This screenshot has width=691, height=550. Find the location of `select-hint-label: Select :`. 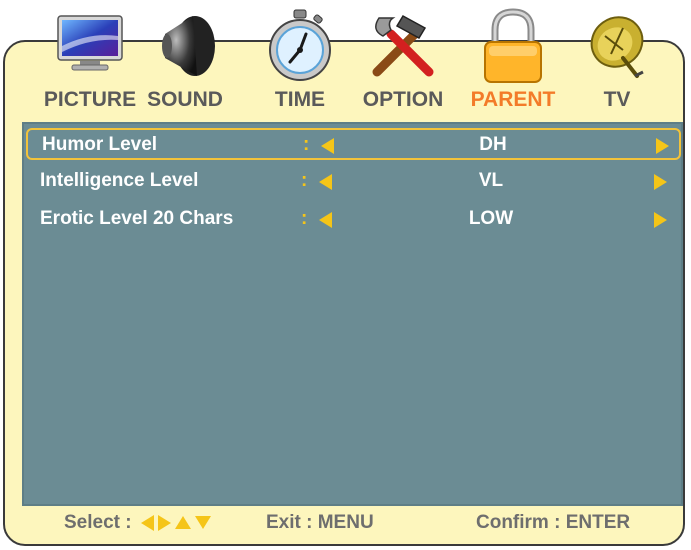

select-hint-label: Select : is located at coordinates (98, 523).